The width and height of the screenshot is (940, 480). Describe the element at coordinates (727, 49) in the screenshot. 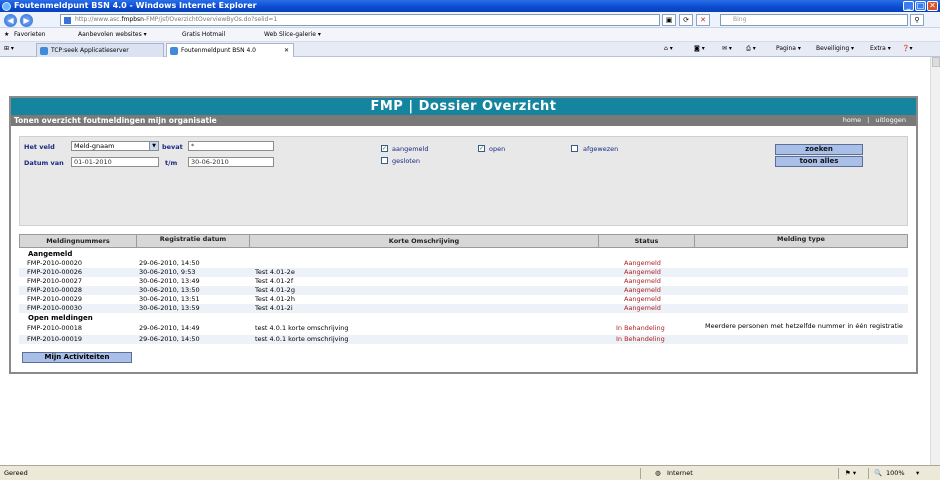

I see `mail-icon: ✉ ▾` at that location.